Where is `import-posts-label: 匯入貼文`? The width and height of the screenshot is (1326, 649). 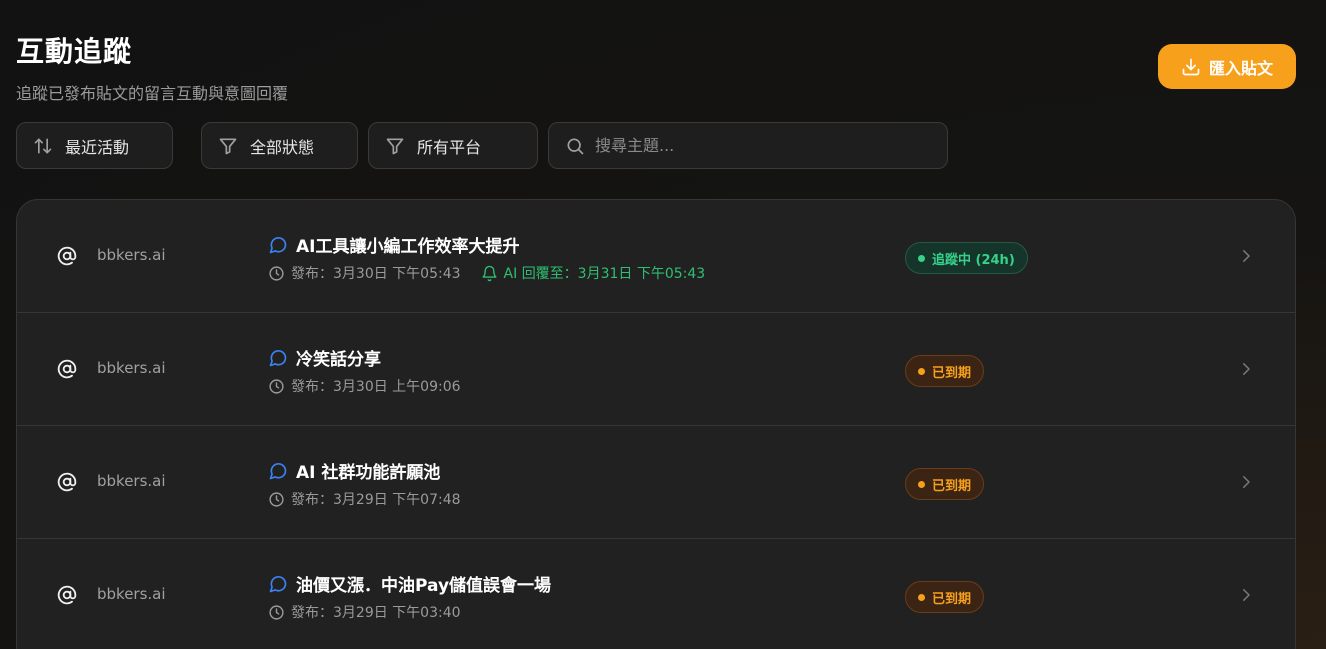
import-posts-label: 匯入貼文 is located at coordinates (1240, 68).